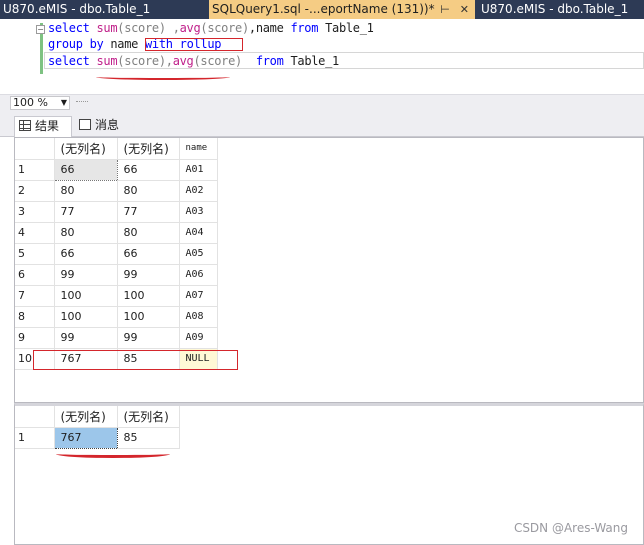  I want to click on table-cell: A04, so click(198, 233).